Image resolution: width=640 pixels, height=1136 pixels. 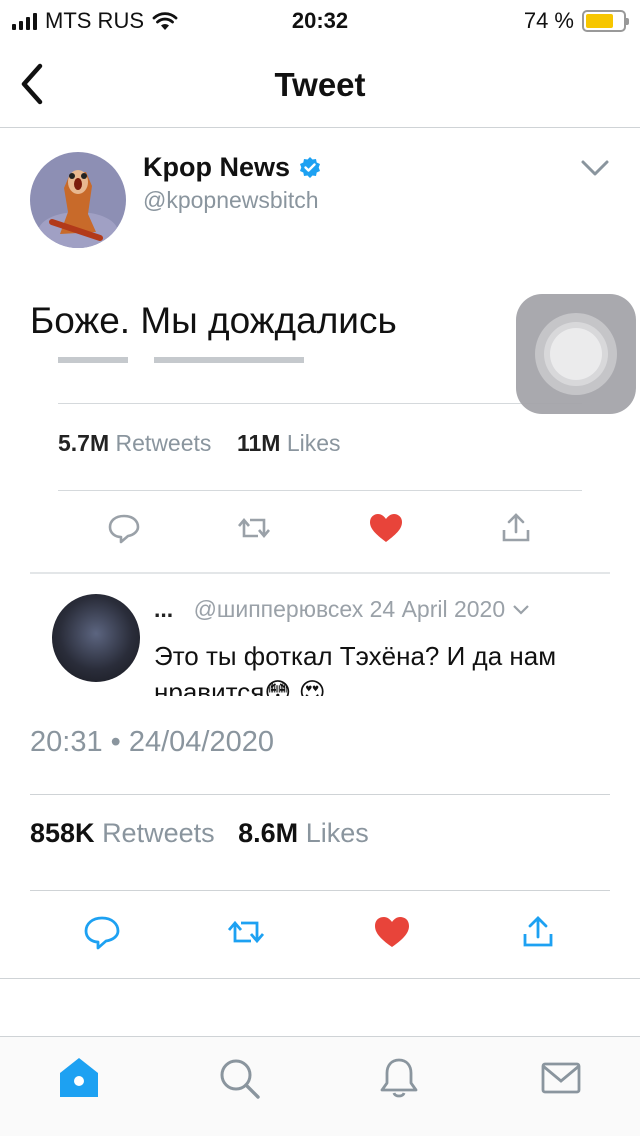 What do you see at coordinates (337, 833) in the screenshot?
I see `likes-label: Likes` at bounding box center [337, 833].